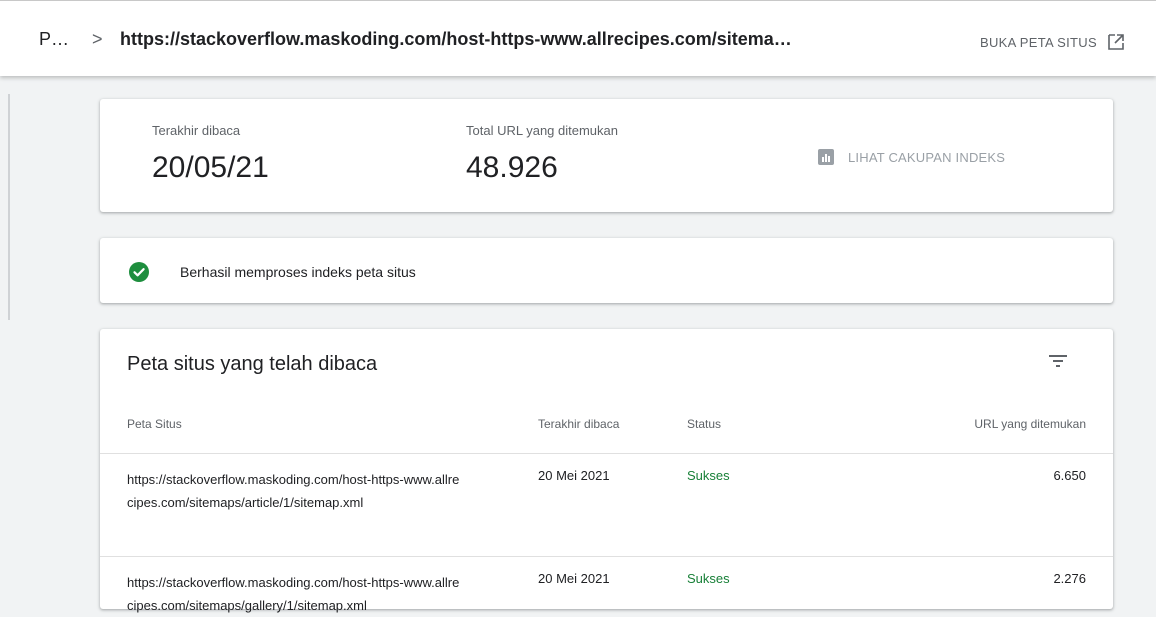 This screenshot has width=1156, height=617. I want to click on last-read-label: Terakhir dibaca, so click(196, 130).